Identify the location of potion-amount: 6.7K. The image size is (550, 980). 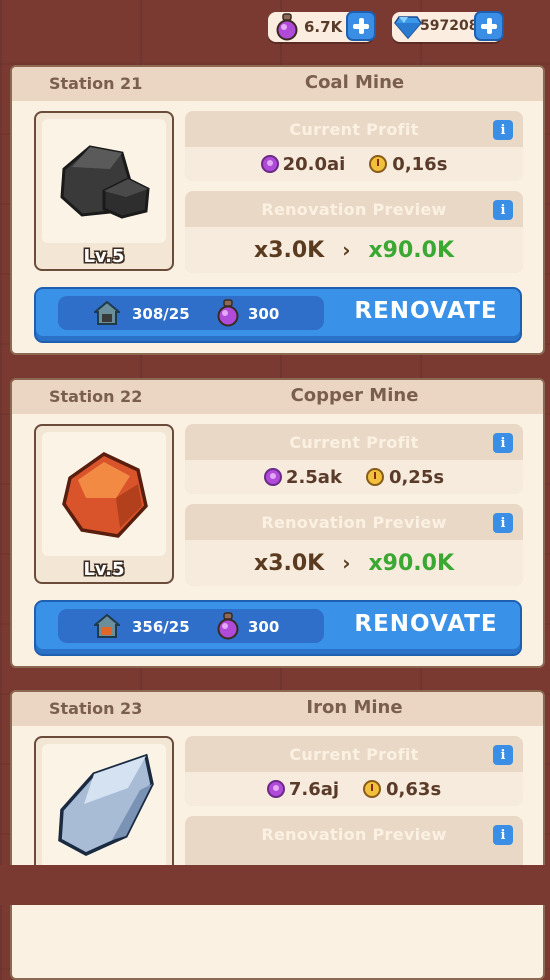
(323, 27).